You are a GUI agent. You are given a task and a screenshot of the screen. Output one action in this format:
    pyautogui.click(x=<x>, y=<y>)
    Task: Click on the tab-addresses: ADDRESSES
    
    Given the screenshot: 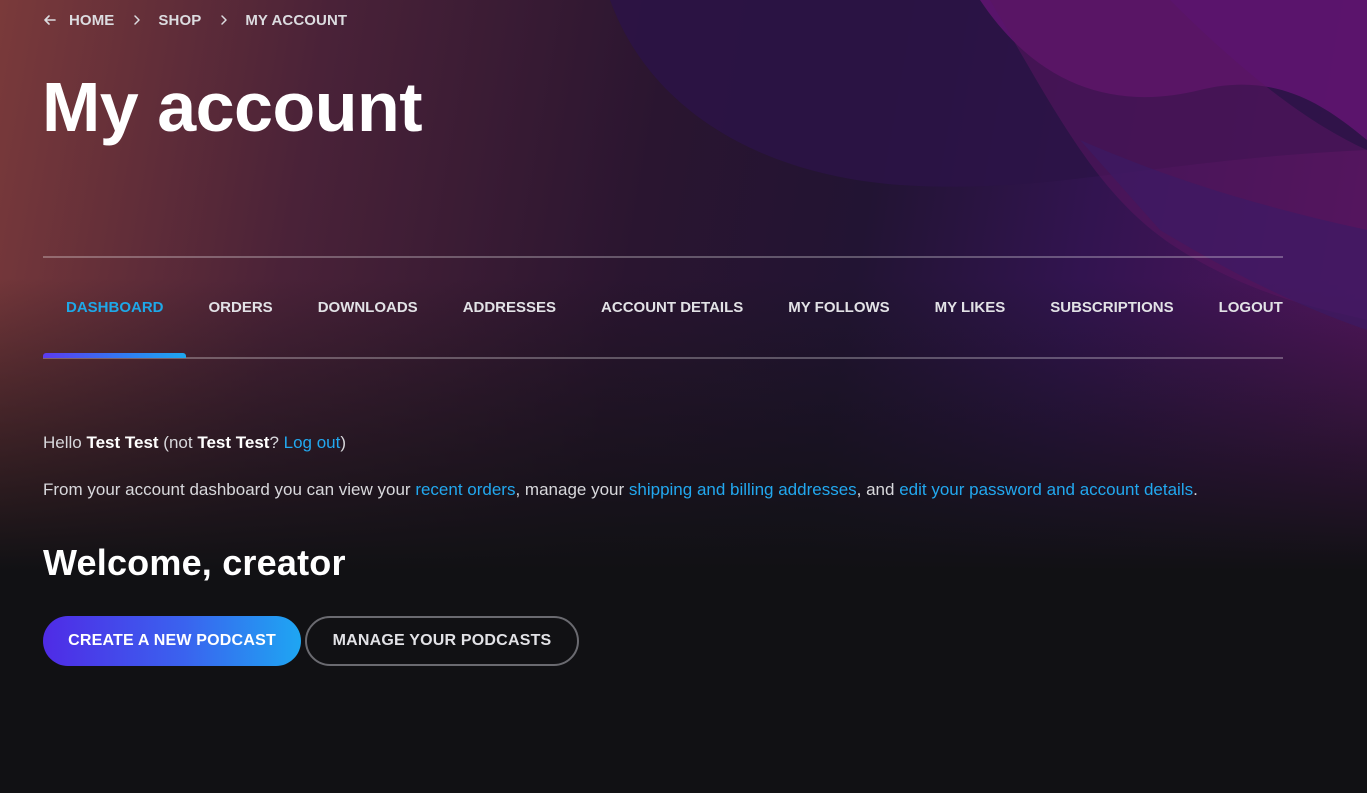 What is the action you would take?
    pyautogui.click(x=509, y=307)
    